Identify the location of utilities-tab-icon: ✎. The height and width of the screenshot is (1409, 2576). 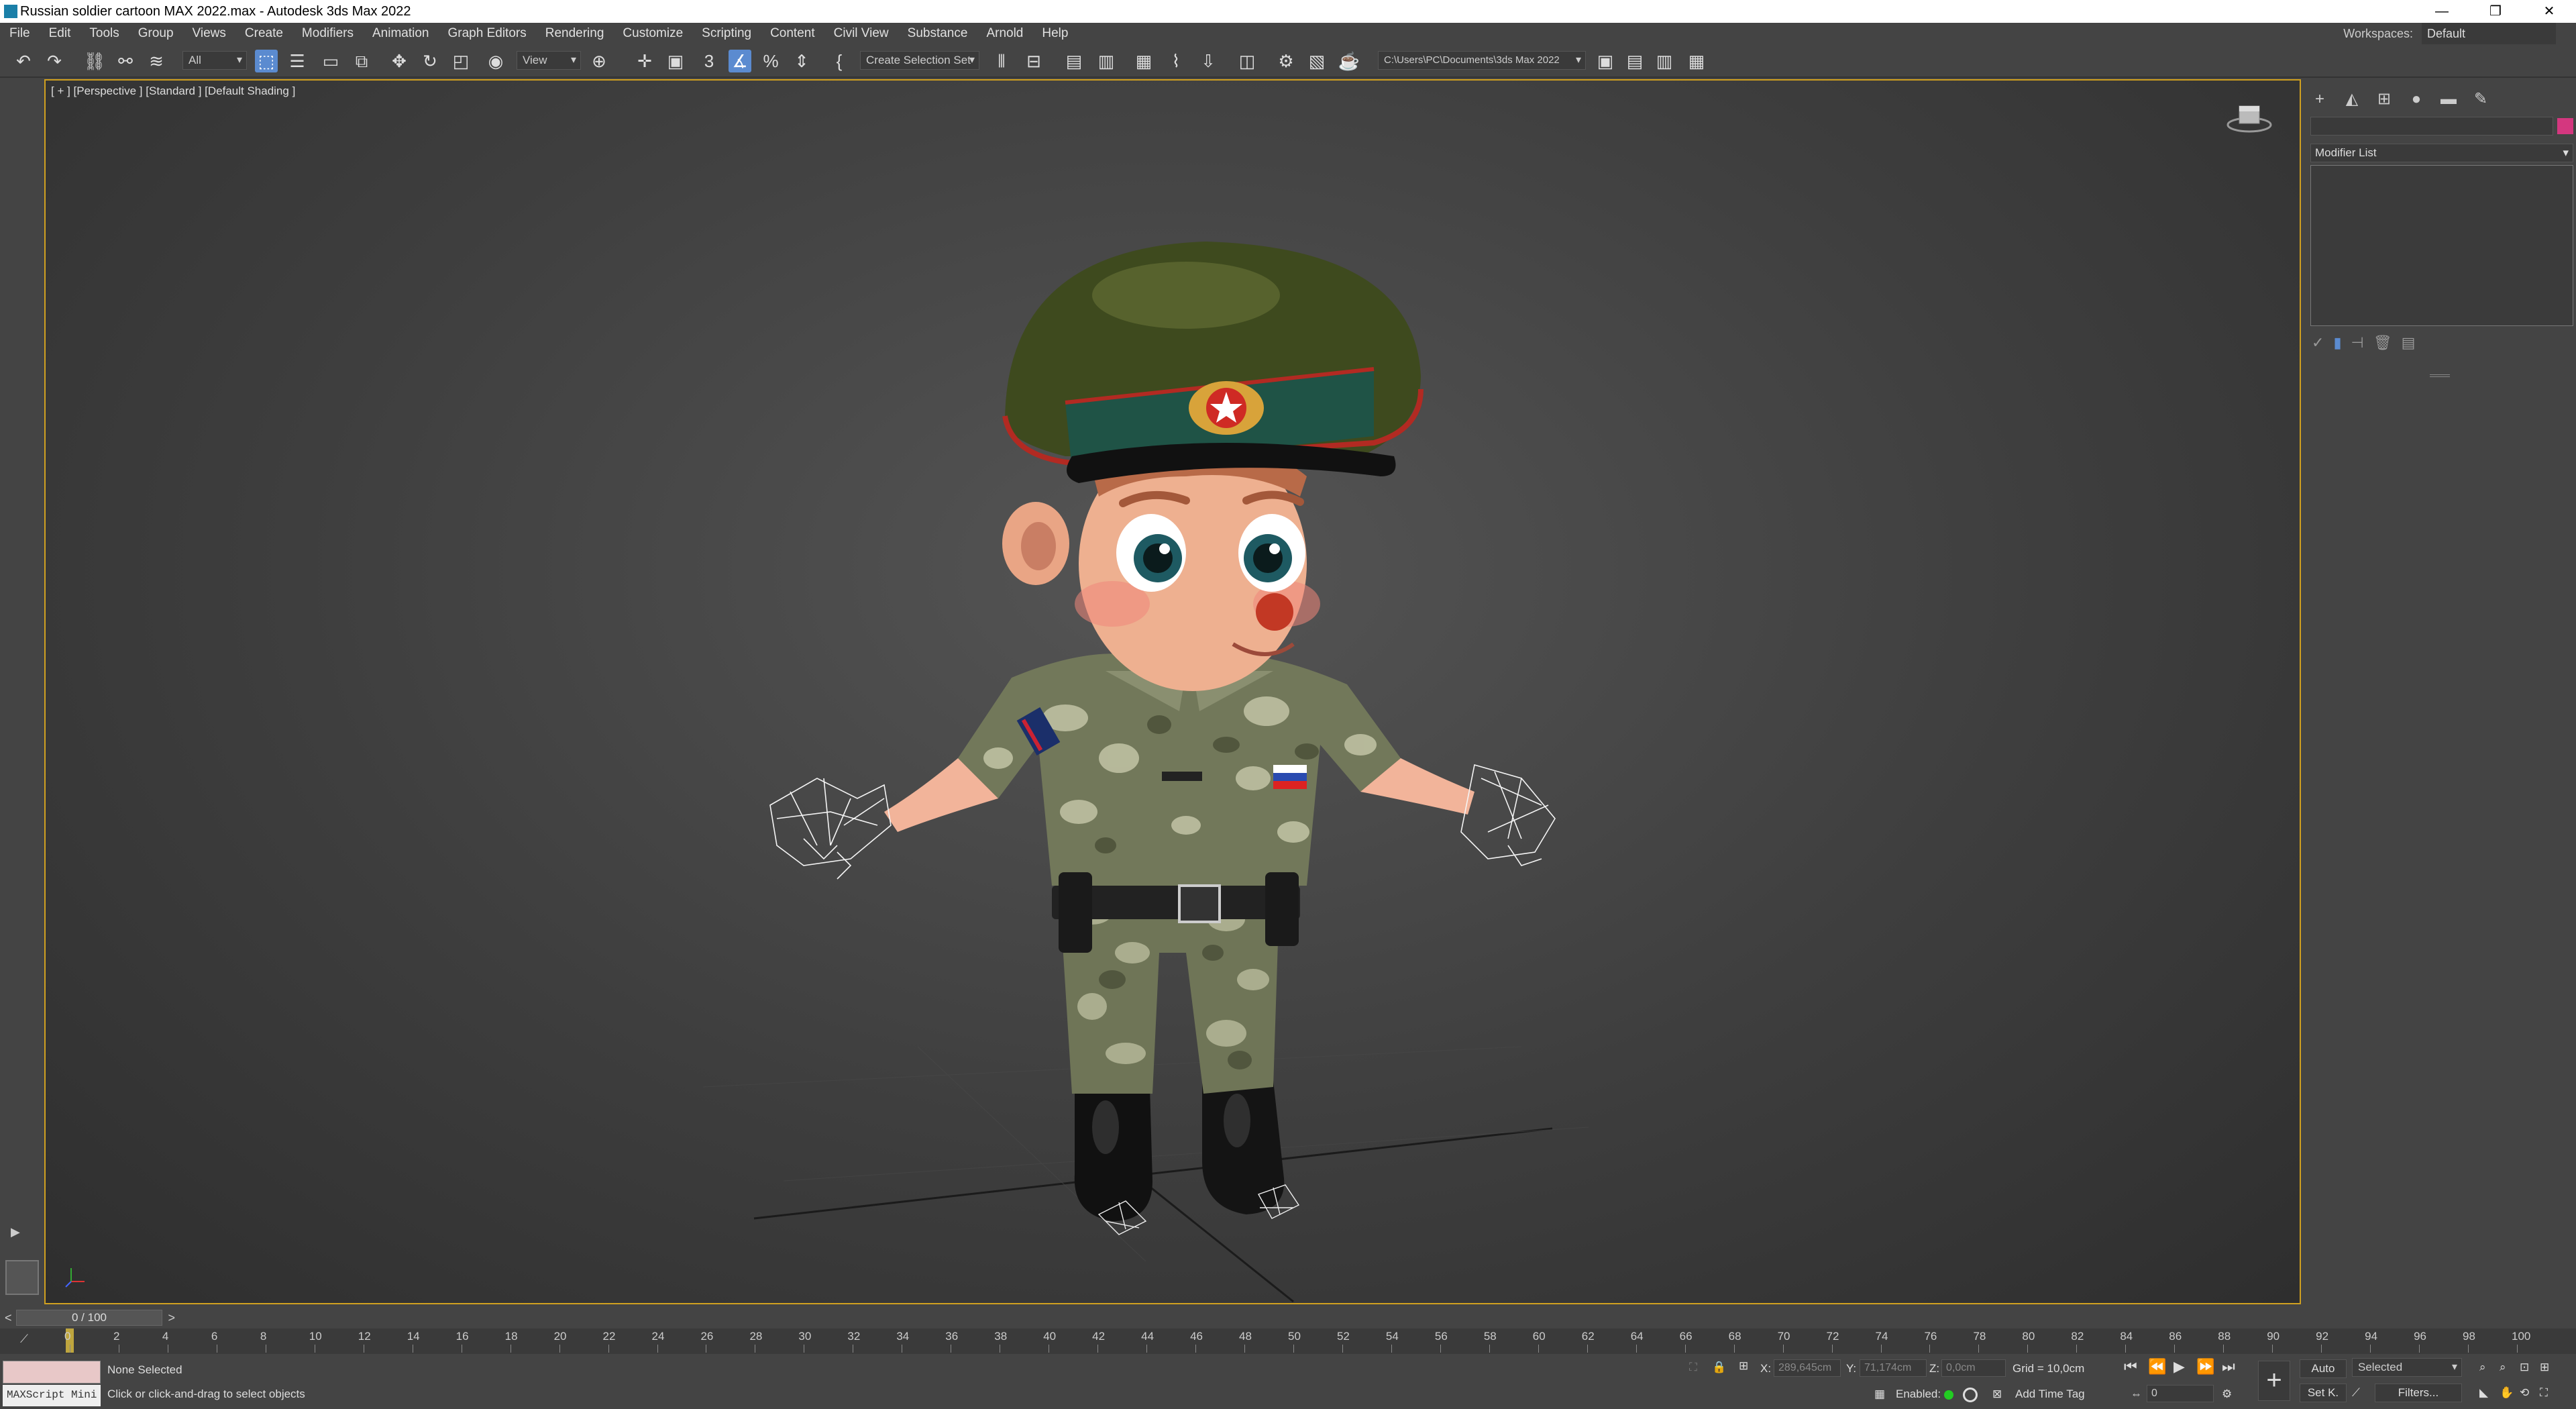
(2480, 99).